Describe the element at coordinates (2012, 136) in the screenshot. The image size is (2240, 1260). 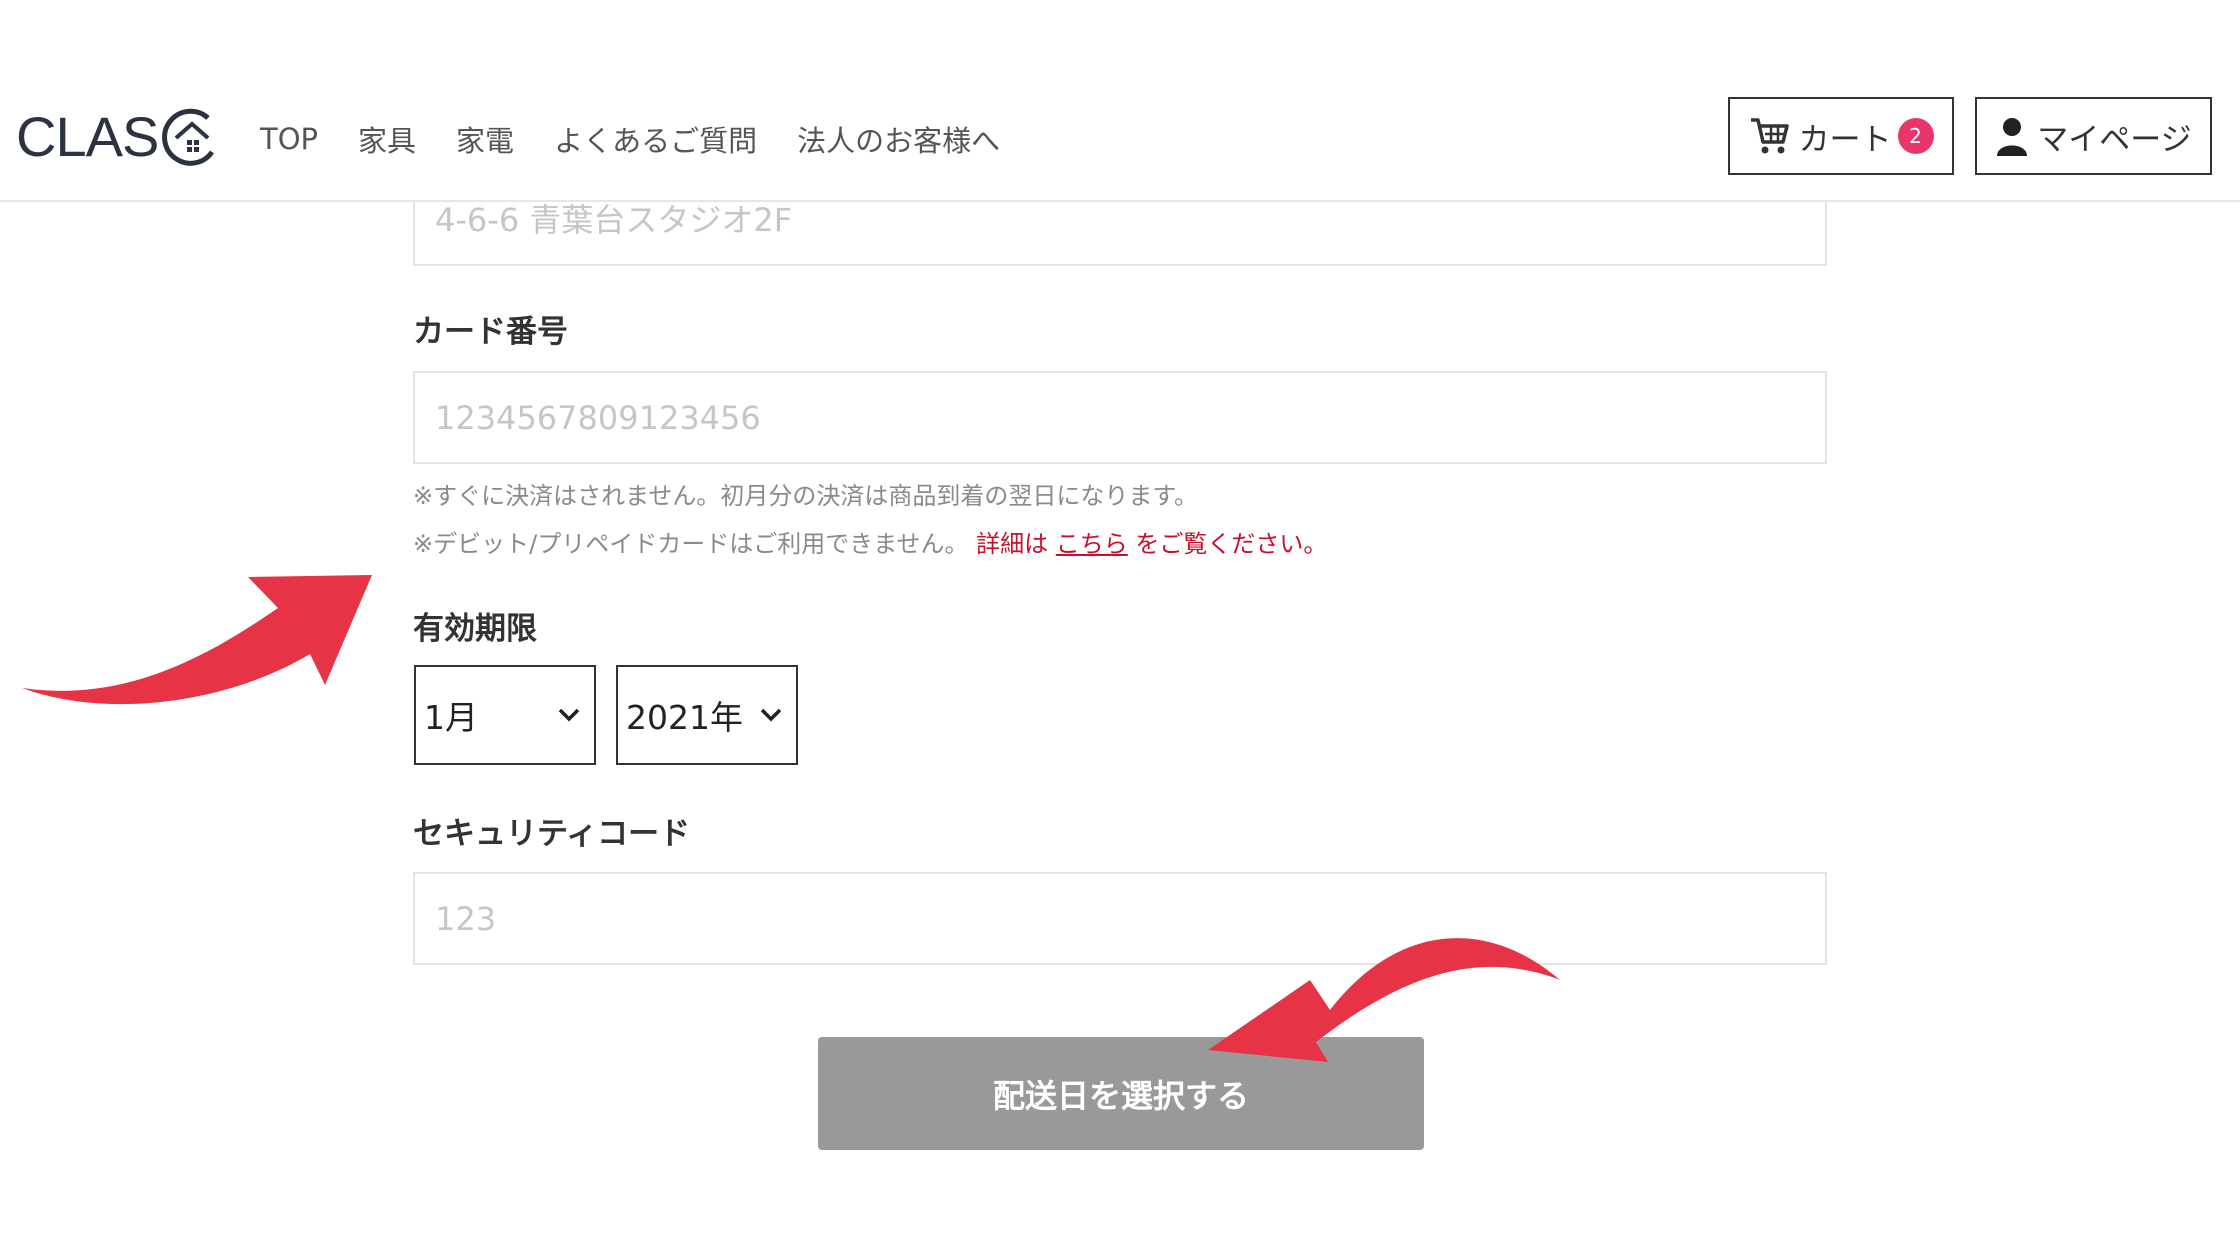
I see `user-icon` at that location.